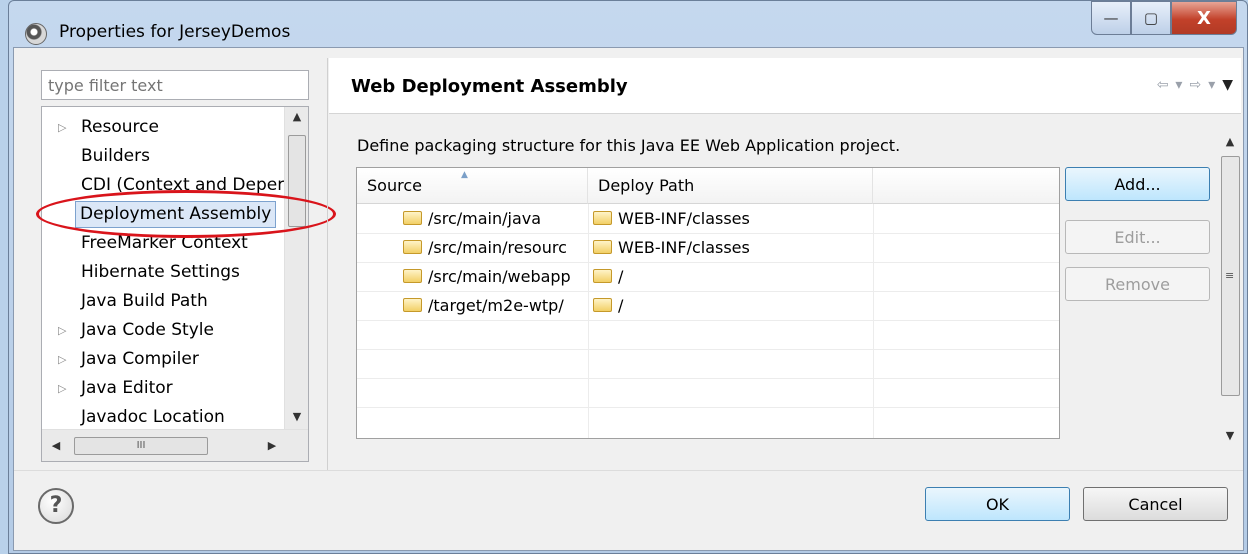  Describe the element at coordinates (175, 85) in the screenshot. I see `filter-input` at that location.